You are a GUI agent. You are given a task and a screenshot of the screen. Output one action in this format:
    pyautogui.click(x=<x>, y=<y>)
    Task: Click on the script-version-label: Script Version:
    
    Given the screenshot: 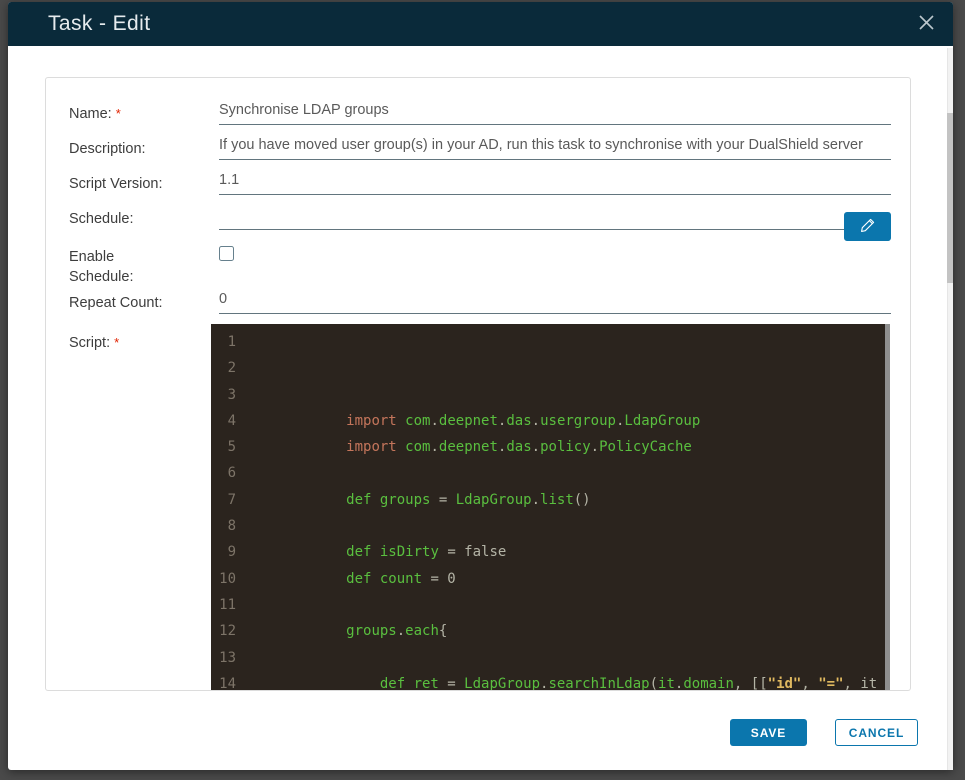 What is the action you would take?
    pyautogui.click(x=116, y=184)
    